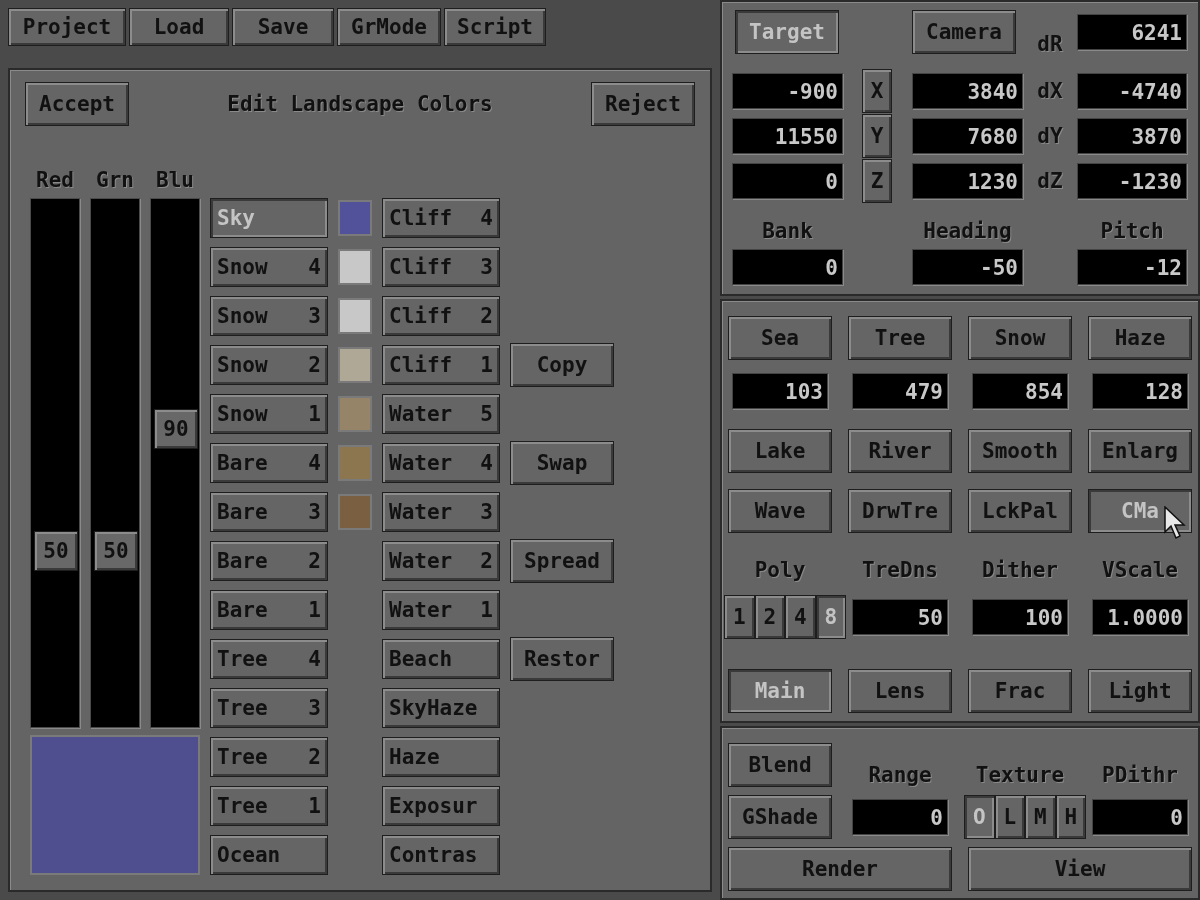  I want to click on color-entry-button: Cliff 3, so click(441, 267).